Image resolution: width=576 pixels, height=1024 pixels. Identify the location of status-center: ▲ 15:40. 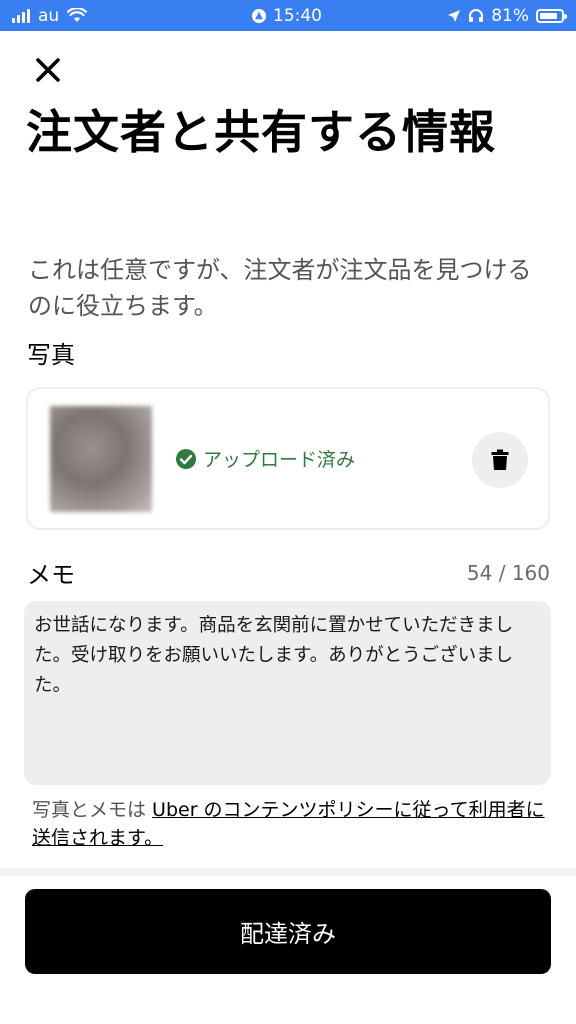
(287, 16).